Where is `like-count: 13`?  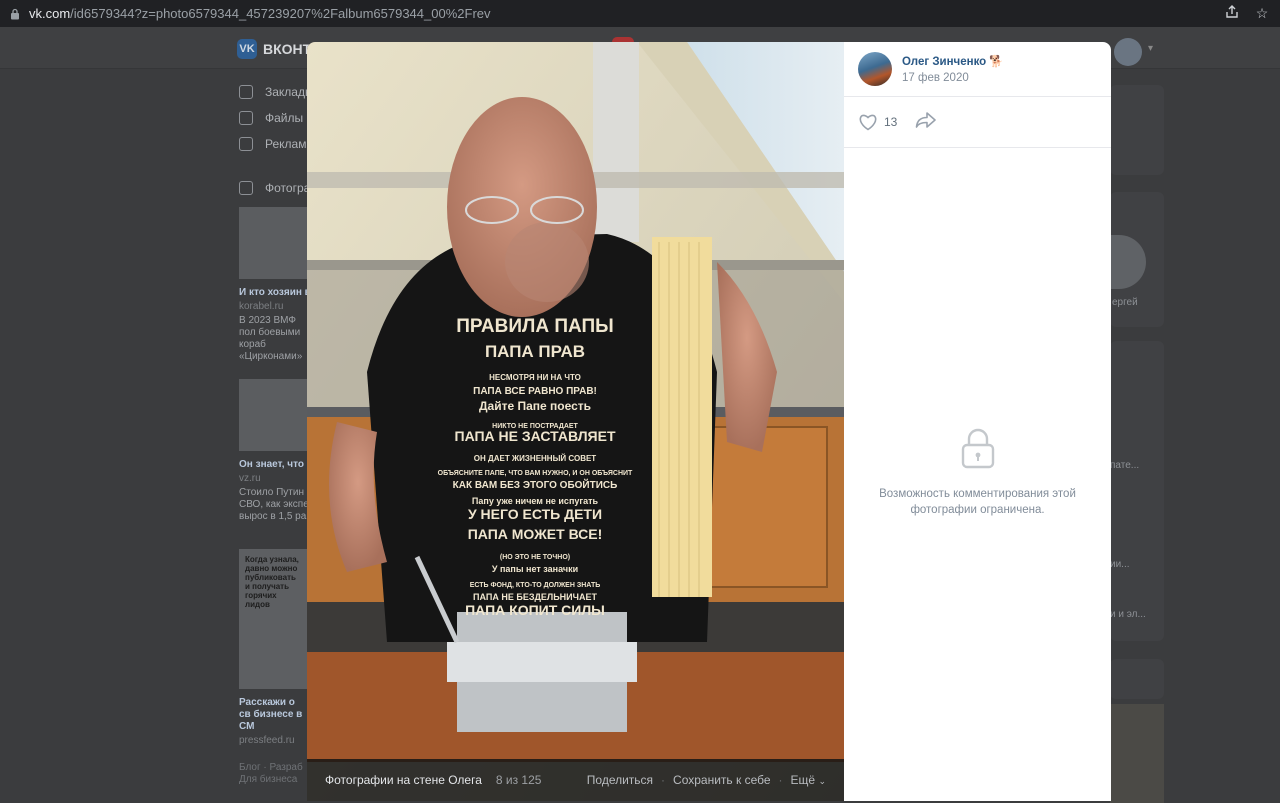
like-count: 13 is located at coordinates (891, 122).